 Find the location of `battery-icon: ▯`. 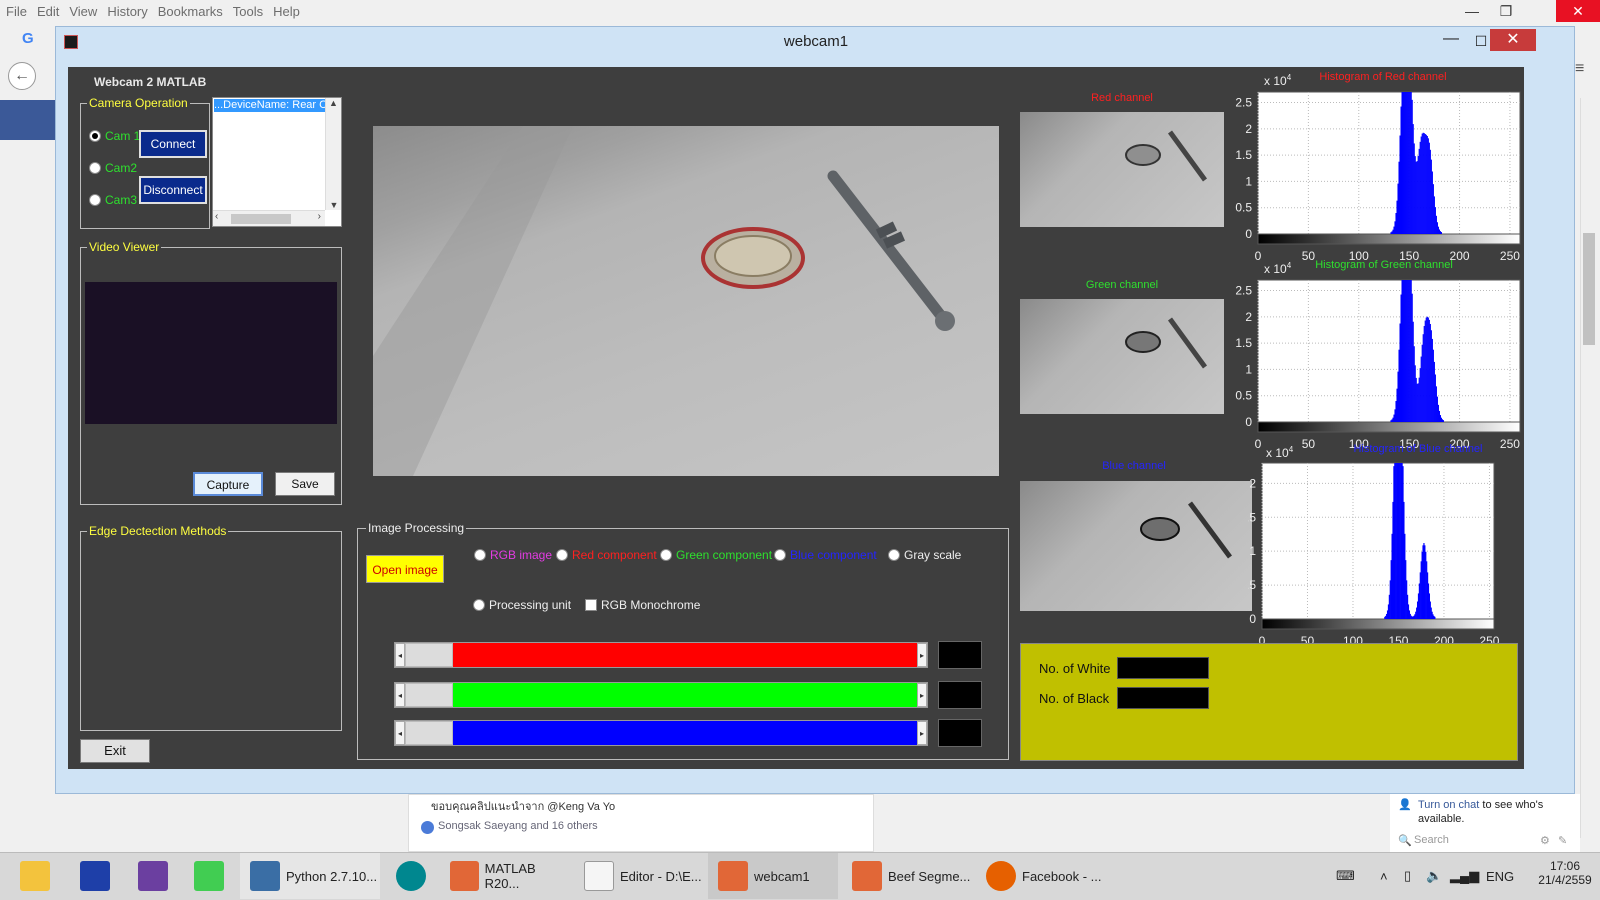

battery-icon: ▯ is located at coordinates (1415, 876).